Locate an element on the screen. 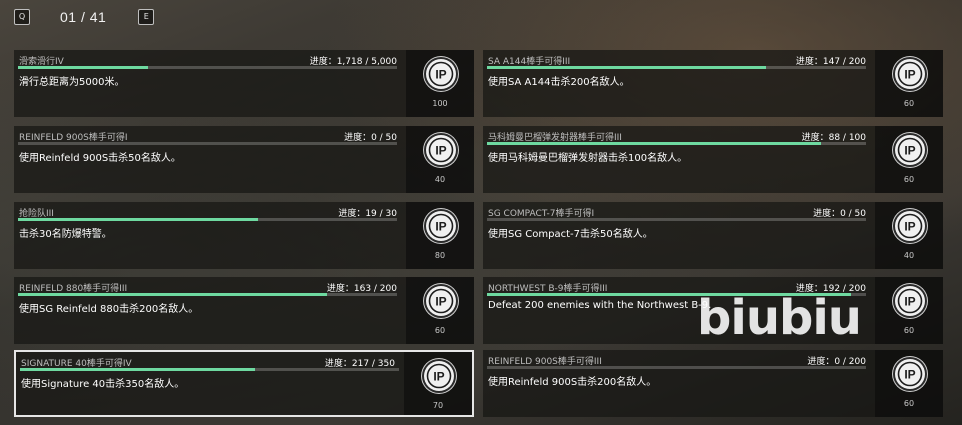  reward-panel: IP 80 is located at coordinates (440, 235).